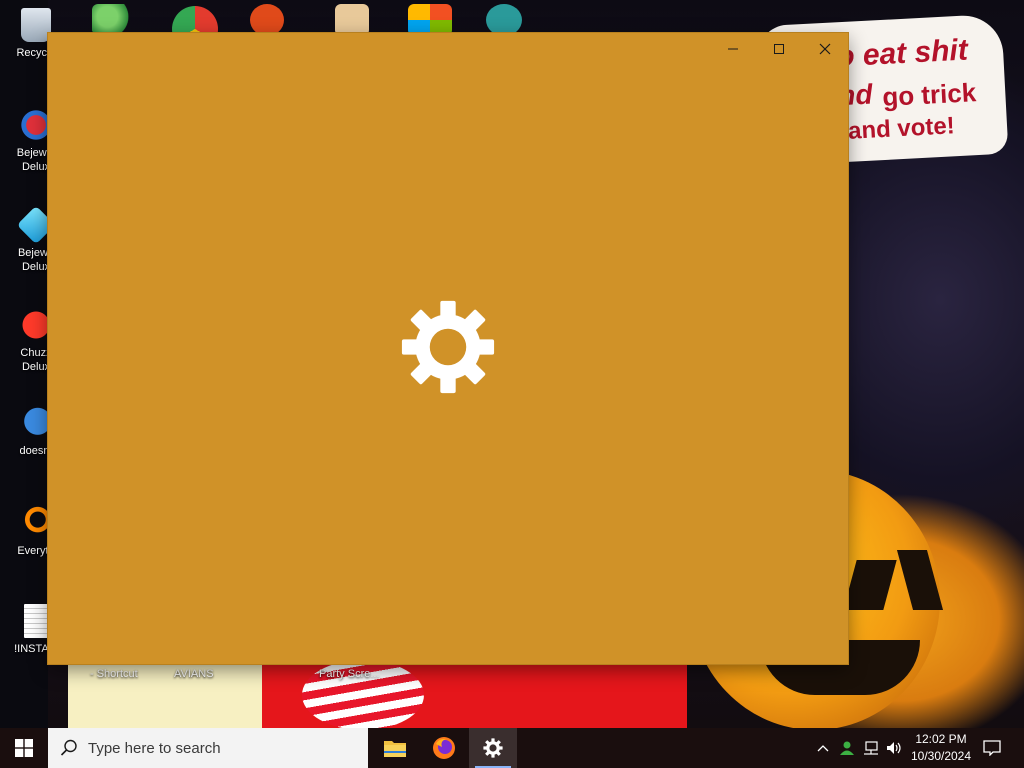 Image resolution: width=1024 pixels, height=768 pixels. Describe the element at coordinates (114, 674) in the screenshot. I see `desktop-icon-label: - Shortcut` at that location.